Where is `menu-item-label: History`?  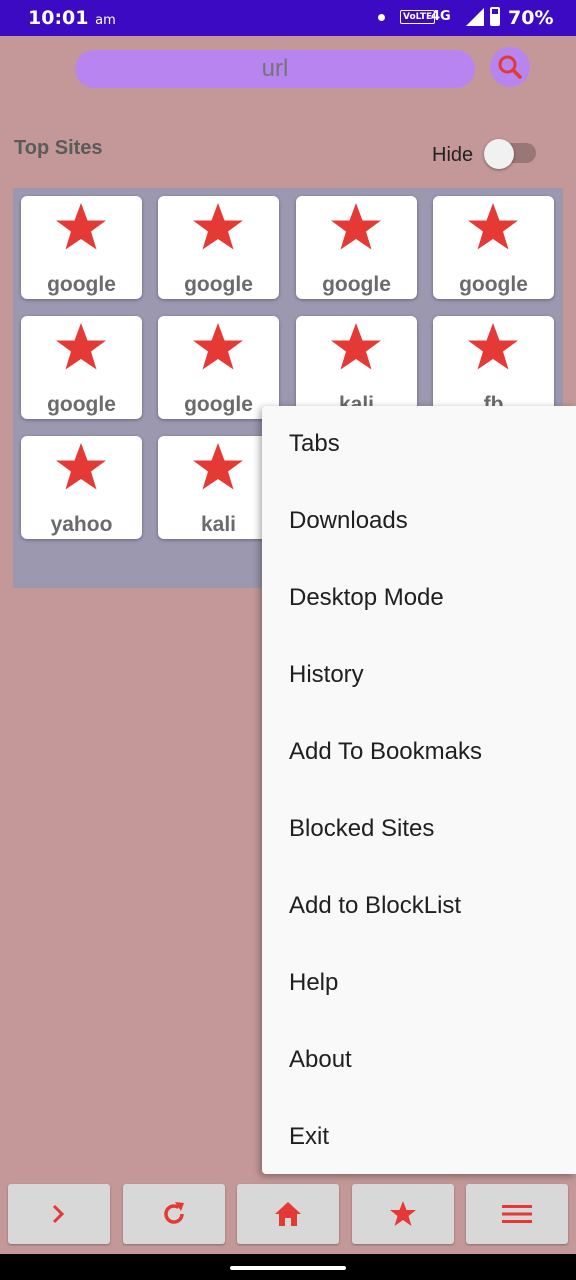 menu-item-label: History is located at coordinates (326, 674).